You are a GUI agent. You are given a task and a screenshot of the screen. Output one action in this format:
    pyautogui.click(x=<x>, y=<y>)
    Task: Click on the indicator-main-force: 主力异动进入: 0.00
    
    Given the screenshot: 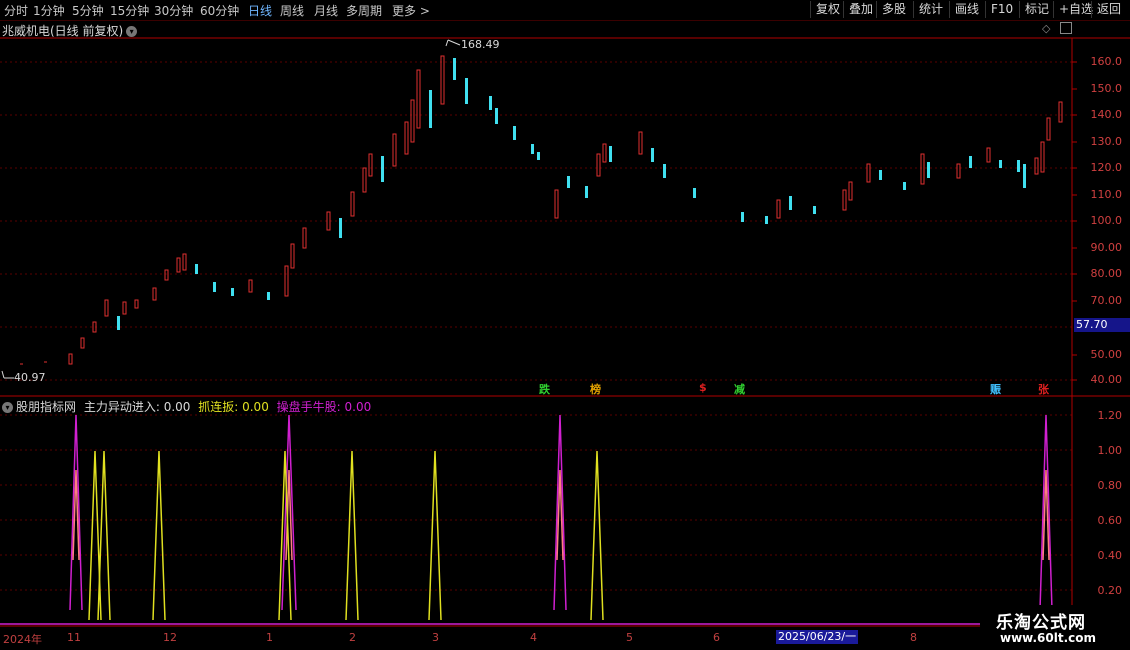 What is the action you would take?
    pyautogui.click(x=137, y=407)
    